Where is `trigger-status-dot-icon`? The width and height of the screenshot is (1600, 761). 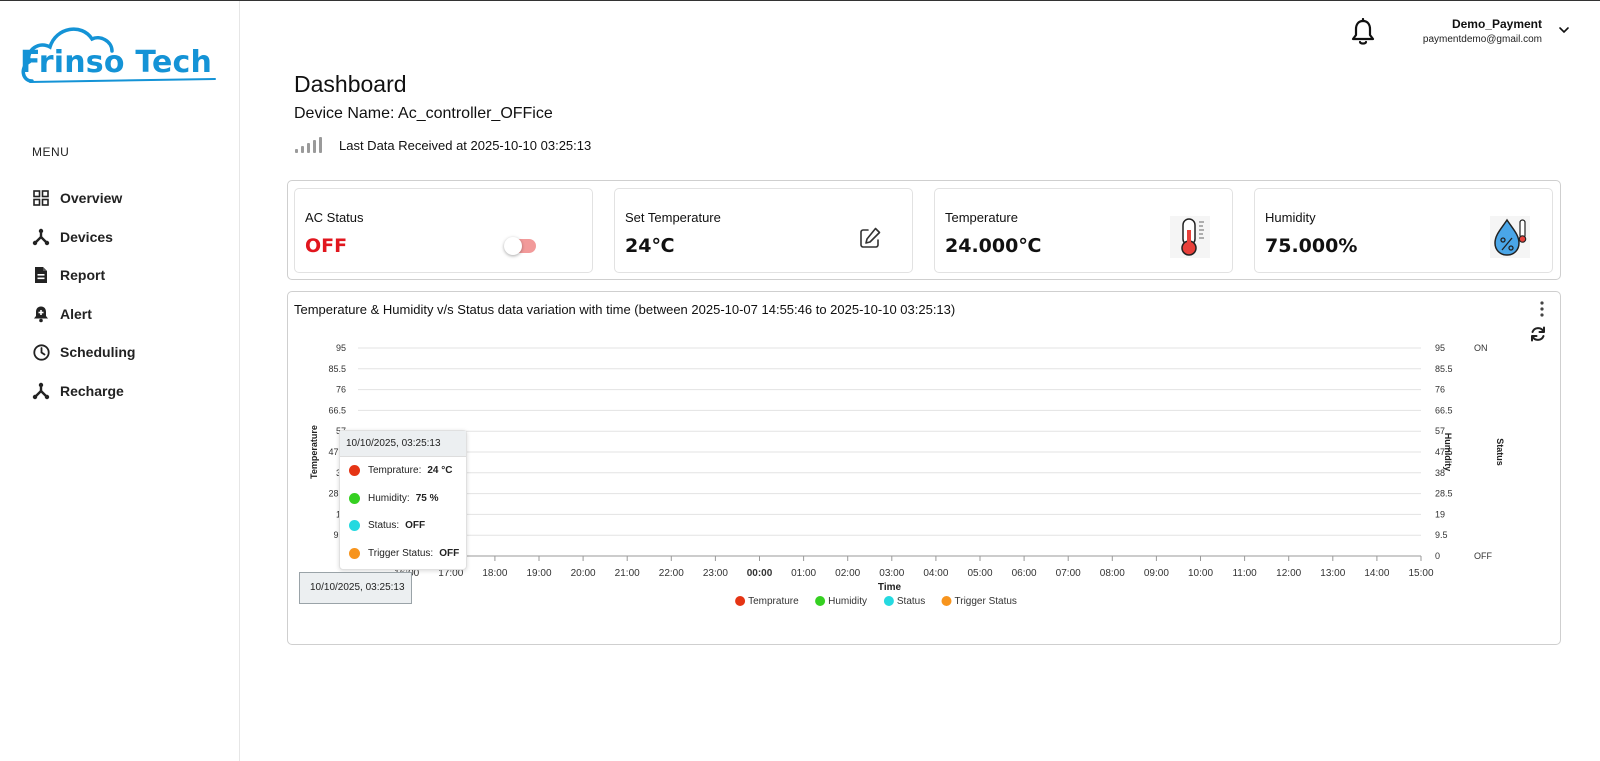 trigger-status-dot-icon is located at coordinates (354, 553).